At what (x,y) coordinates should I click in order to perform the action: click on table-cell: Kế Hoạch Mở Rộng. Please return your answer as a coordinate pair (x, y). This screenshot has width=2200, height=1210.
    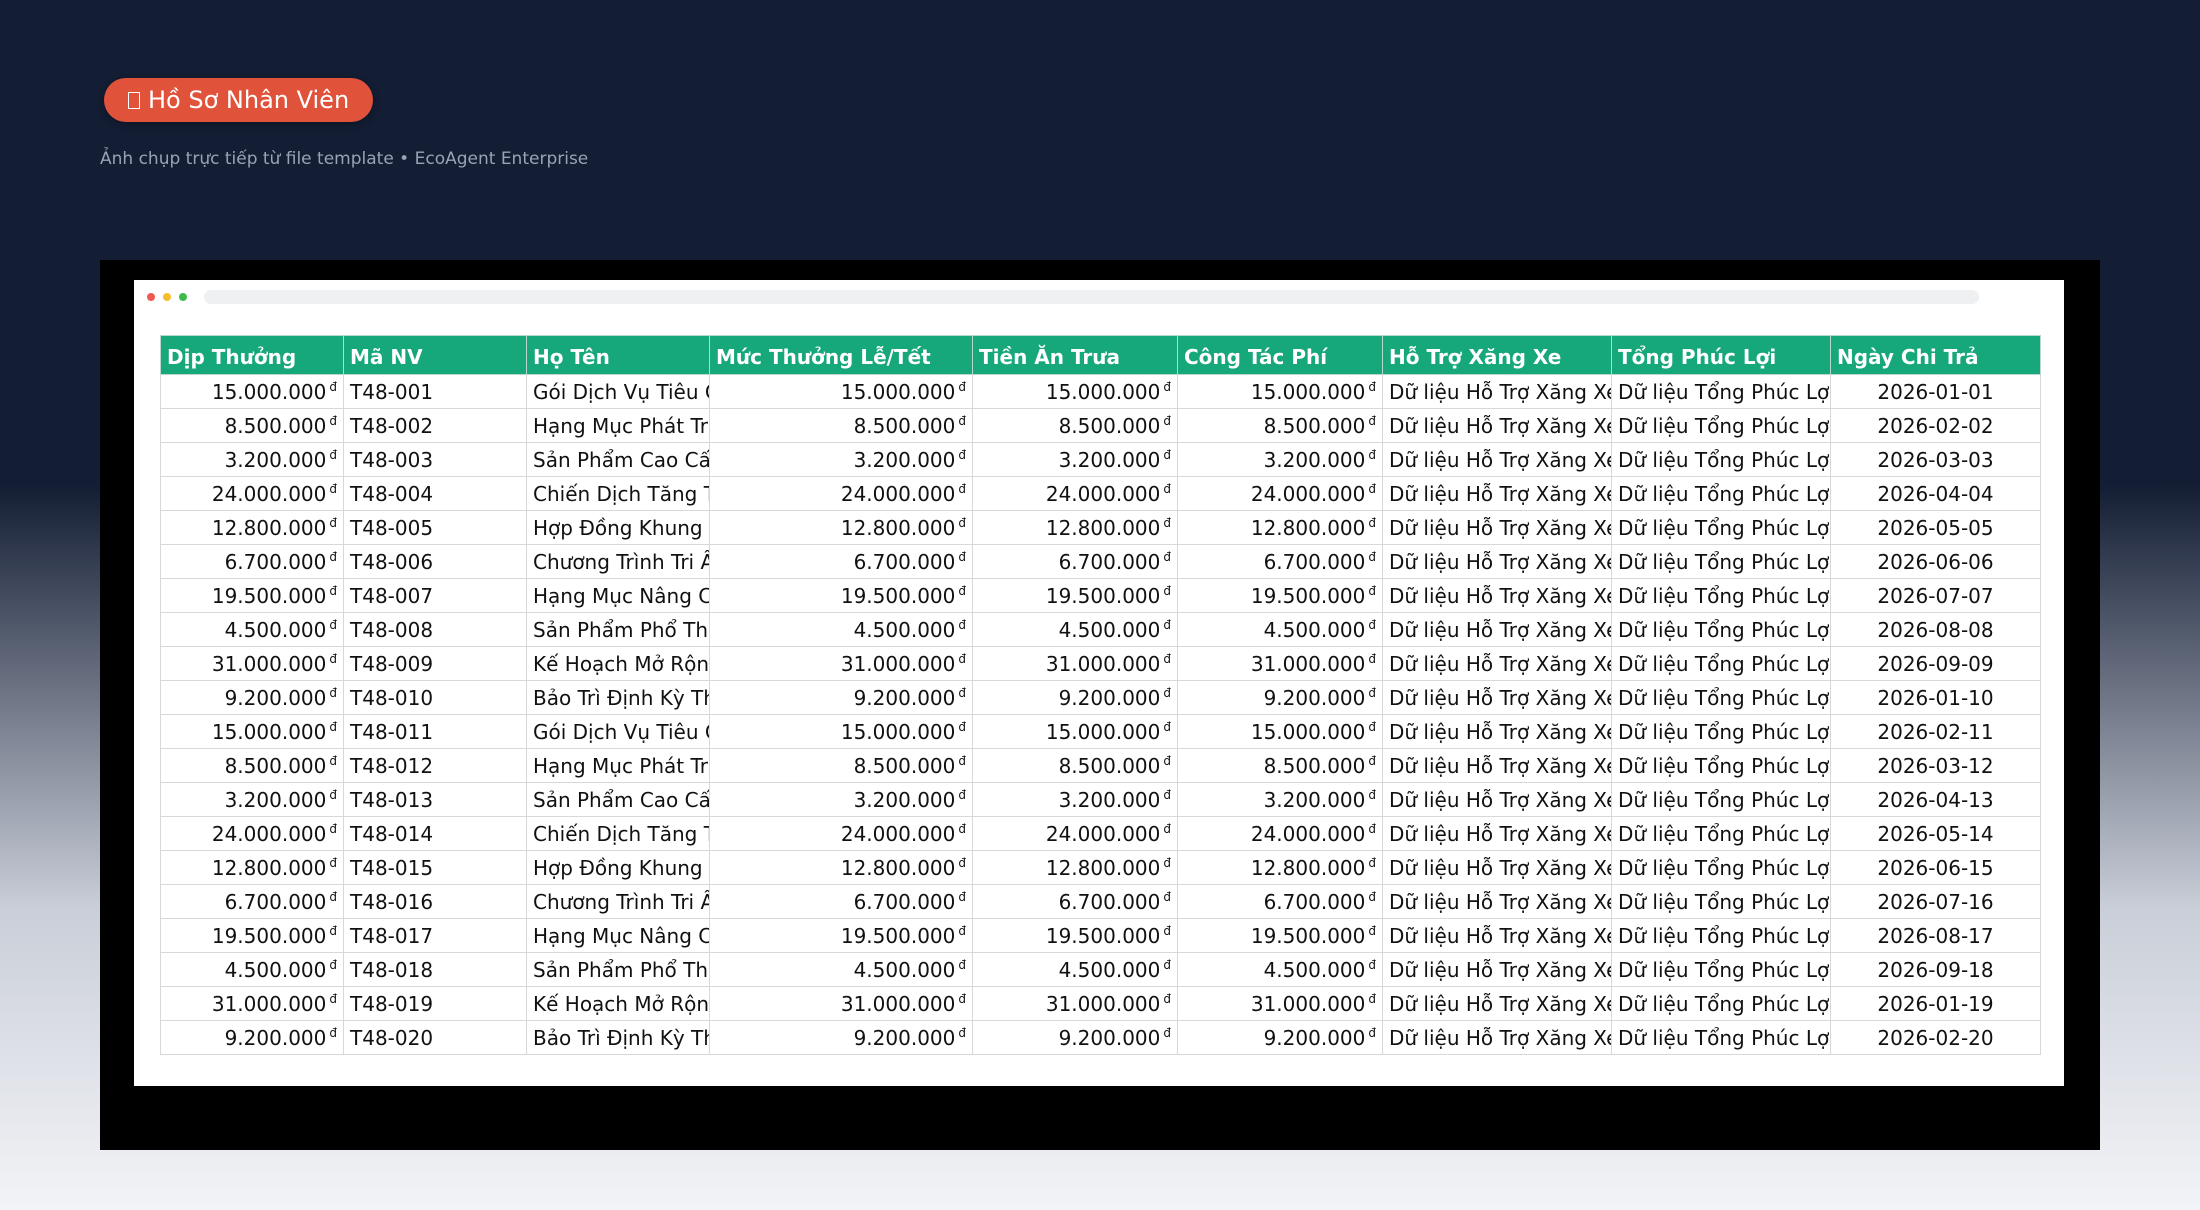
    Looking at the image, I should click on (618, 1003).